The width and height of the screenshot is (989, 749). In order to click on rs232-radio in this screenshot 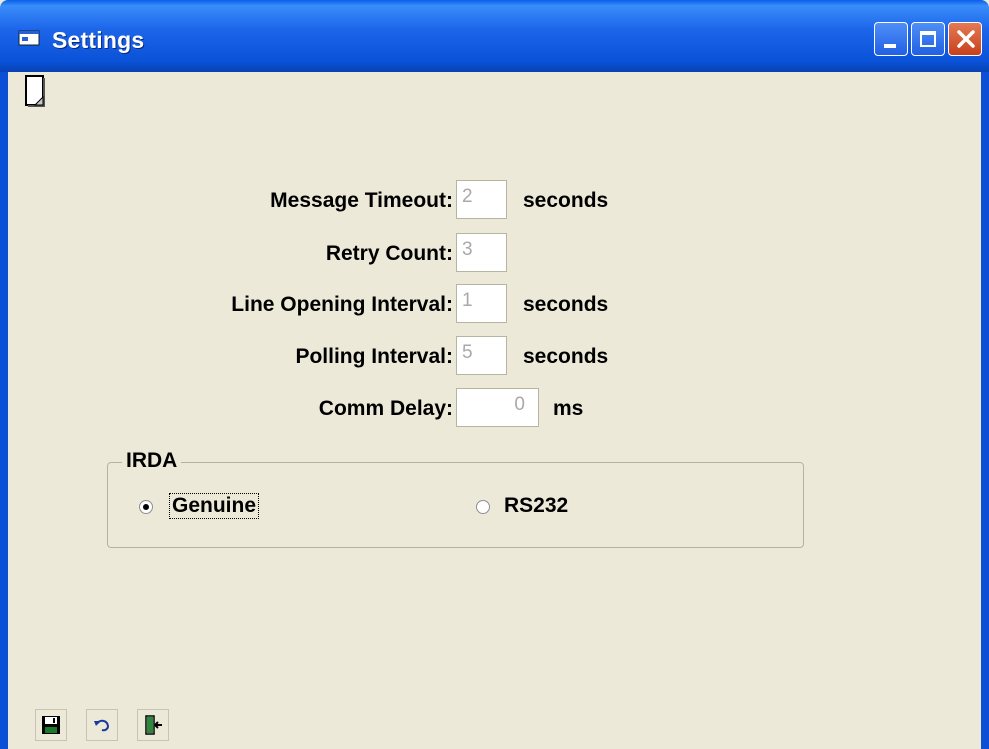, I will do `click(483, 507)`.